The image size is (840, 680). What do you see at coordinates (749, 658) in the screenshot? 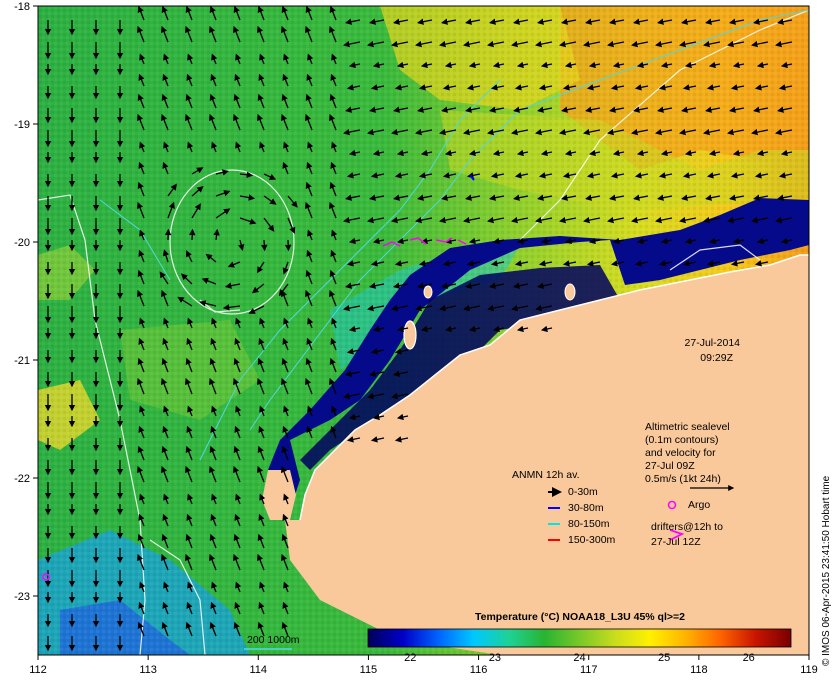
I see `colorbar-tick-label: 26` at bounding box center [749, 658].